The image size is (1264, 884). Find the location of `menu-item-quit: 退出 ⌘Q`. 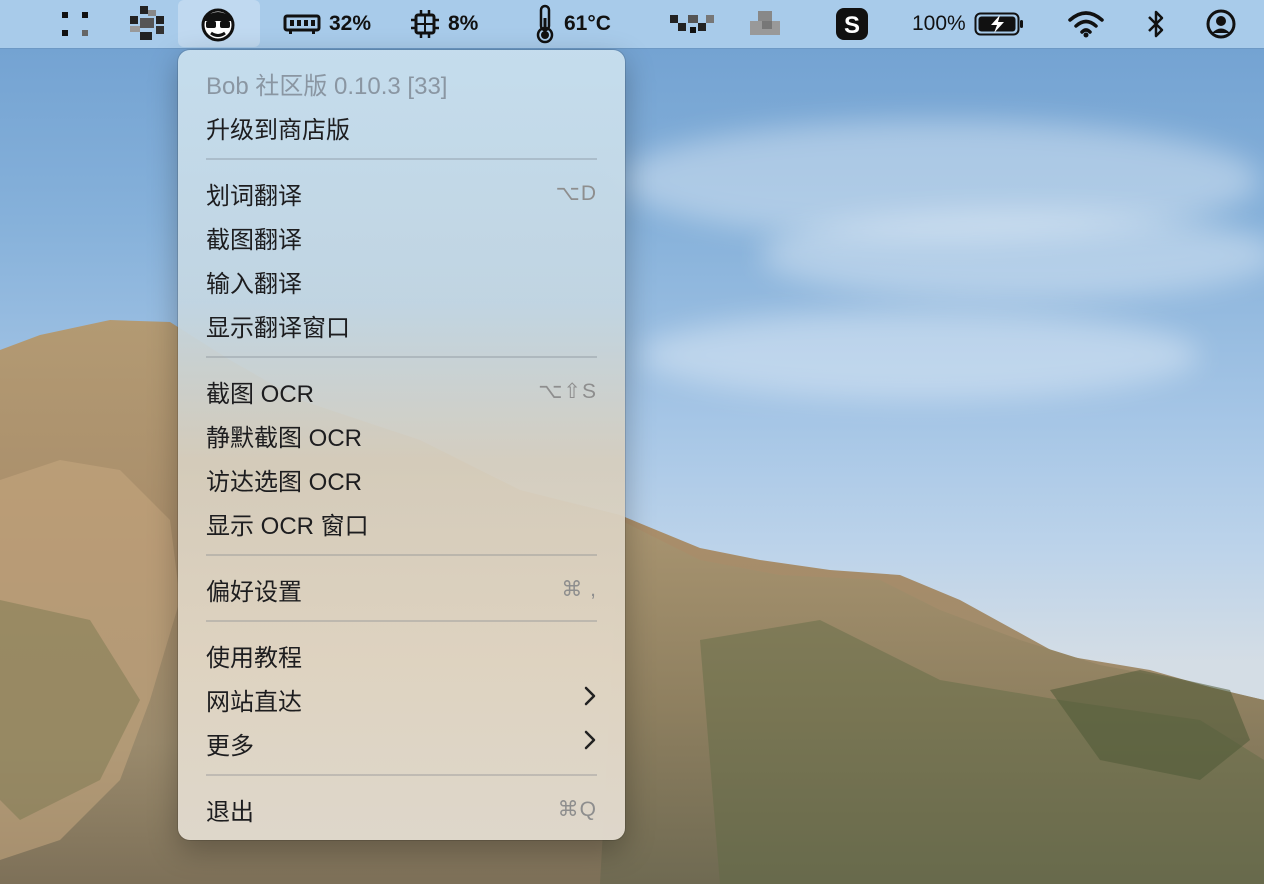

menu-item-quit: 退出 ⌘Q is located at coordinates (401, 809).